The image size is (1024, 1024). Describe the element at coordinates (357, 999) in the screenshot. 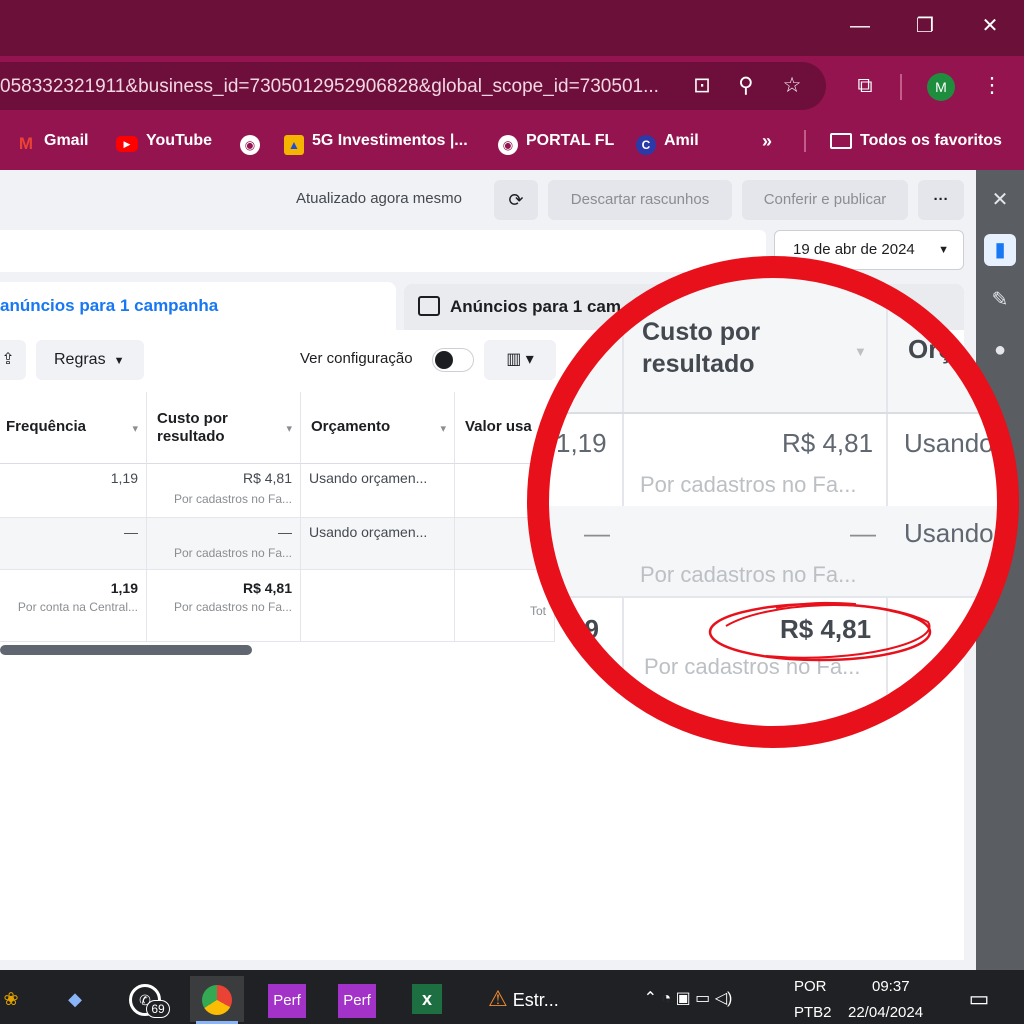

I see `perf-app-2-icon: Perf` at that location.